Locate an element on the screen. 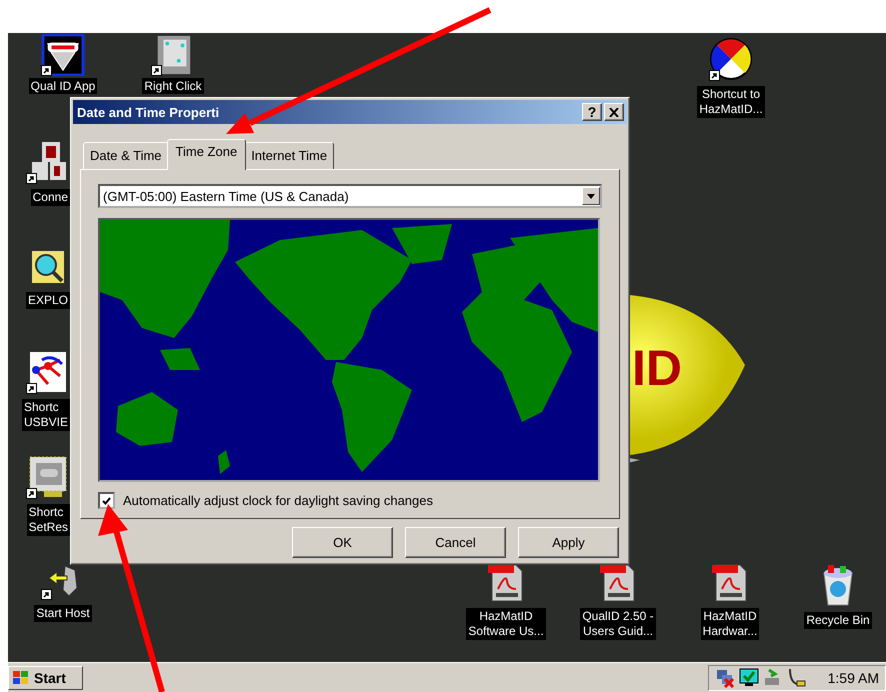 This screenshot has width=886, height=692. clock: 1:59 AM is located at coordinates (853, 678).